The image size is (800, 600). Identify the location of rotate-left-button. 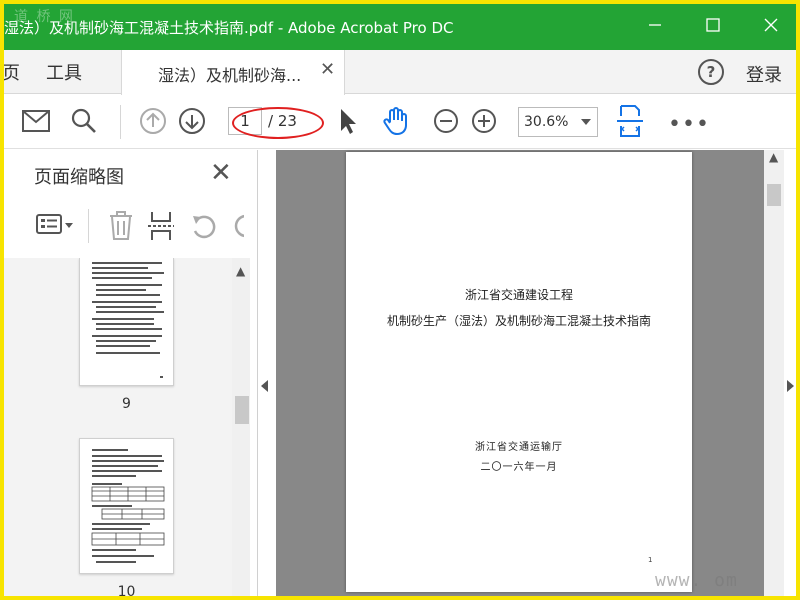
(204, 228).